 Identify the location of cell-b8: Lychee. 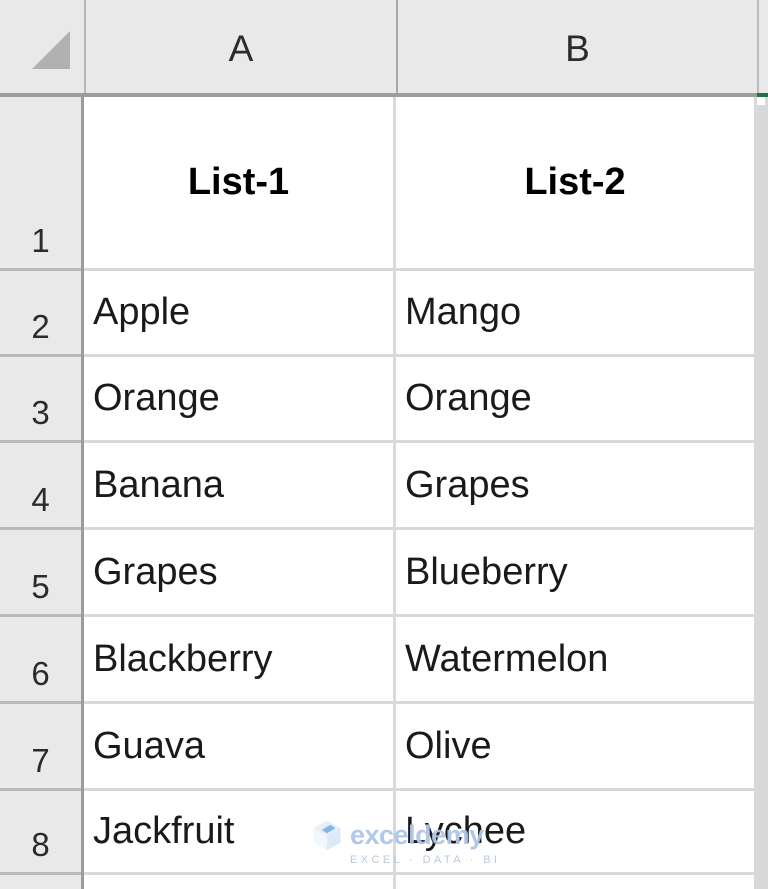
(576, 833).